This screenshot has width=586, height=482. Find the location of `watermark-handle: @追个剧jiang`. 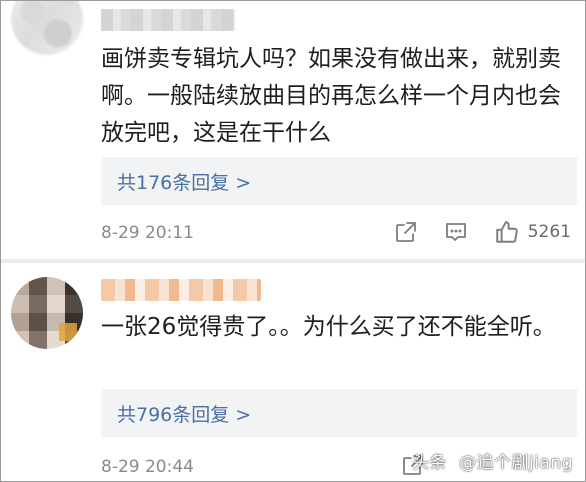

watermark-handle: @追个剧jiang is located at coordinates (516, 463).